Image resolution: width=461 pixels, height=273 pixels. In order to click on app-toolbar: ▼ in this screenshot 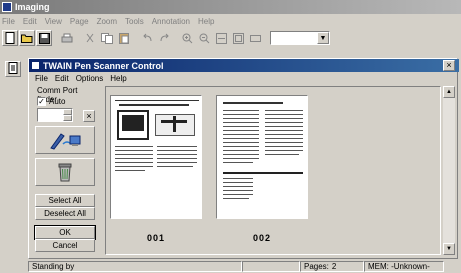, I will do `click(230, 38)`.